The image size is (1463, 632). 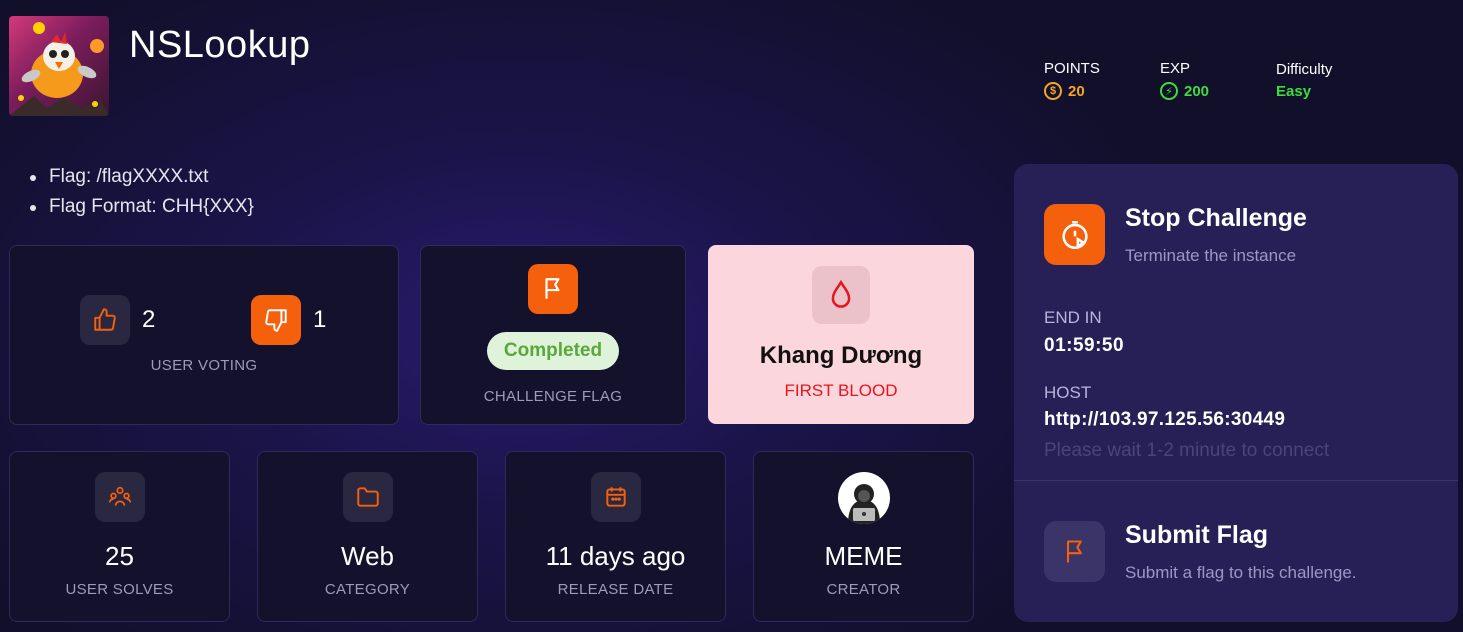 I want to click on submit-flag-title: Submit Flag, so click(x=1196, y=535).